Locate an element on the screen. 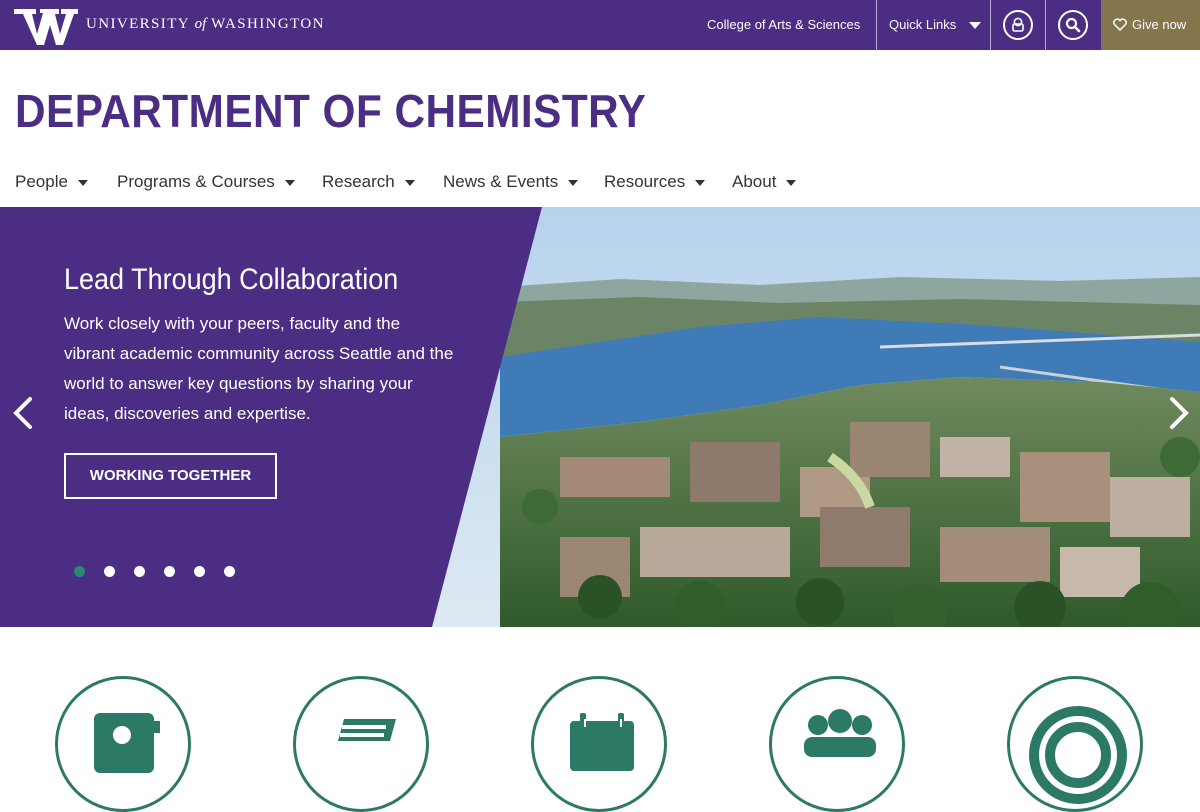 This screenshot has height=812, width=1200. nav-item-label: News & Events is located at coordinates (501, 181).